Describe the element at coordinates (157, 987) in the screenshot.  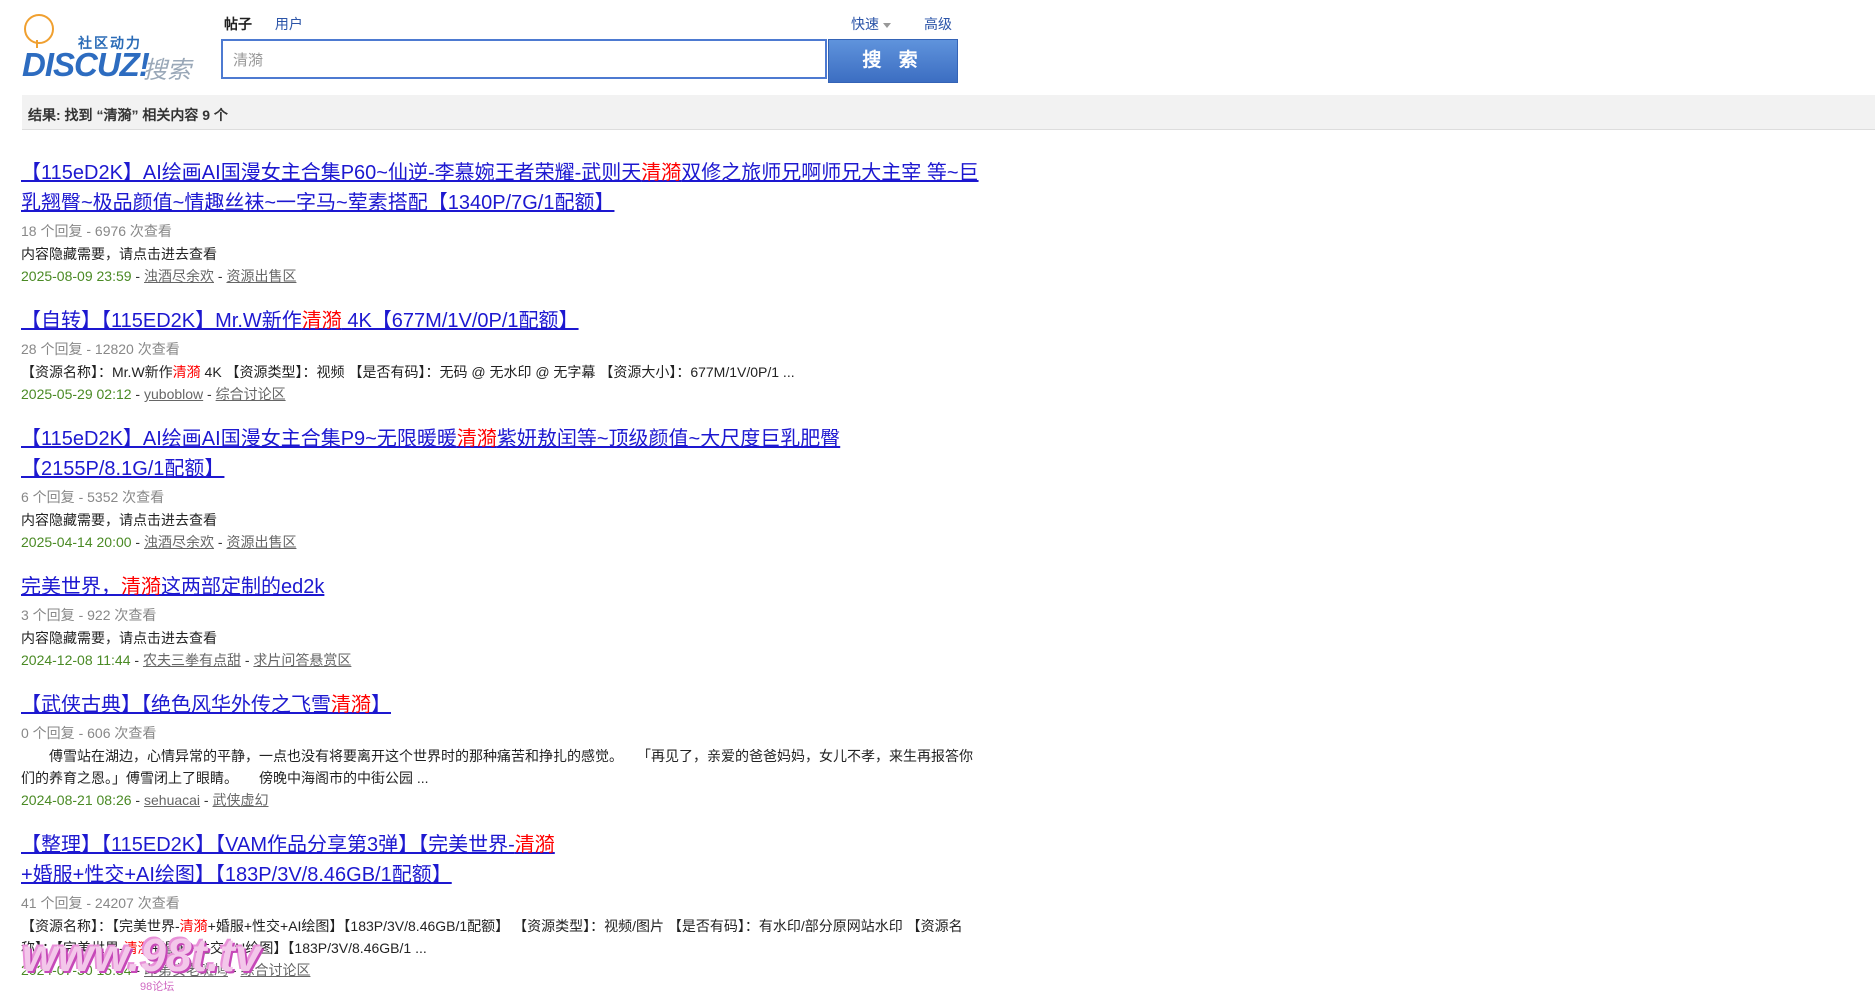
I see `watermark-subtext: 98论坛` at that location.